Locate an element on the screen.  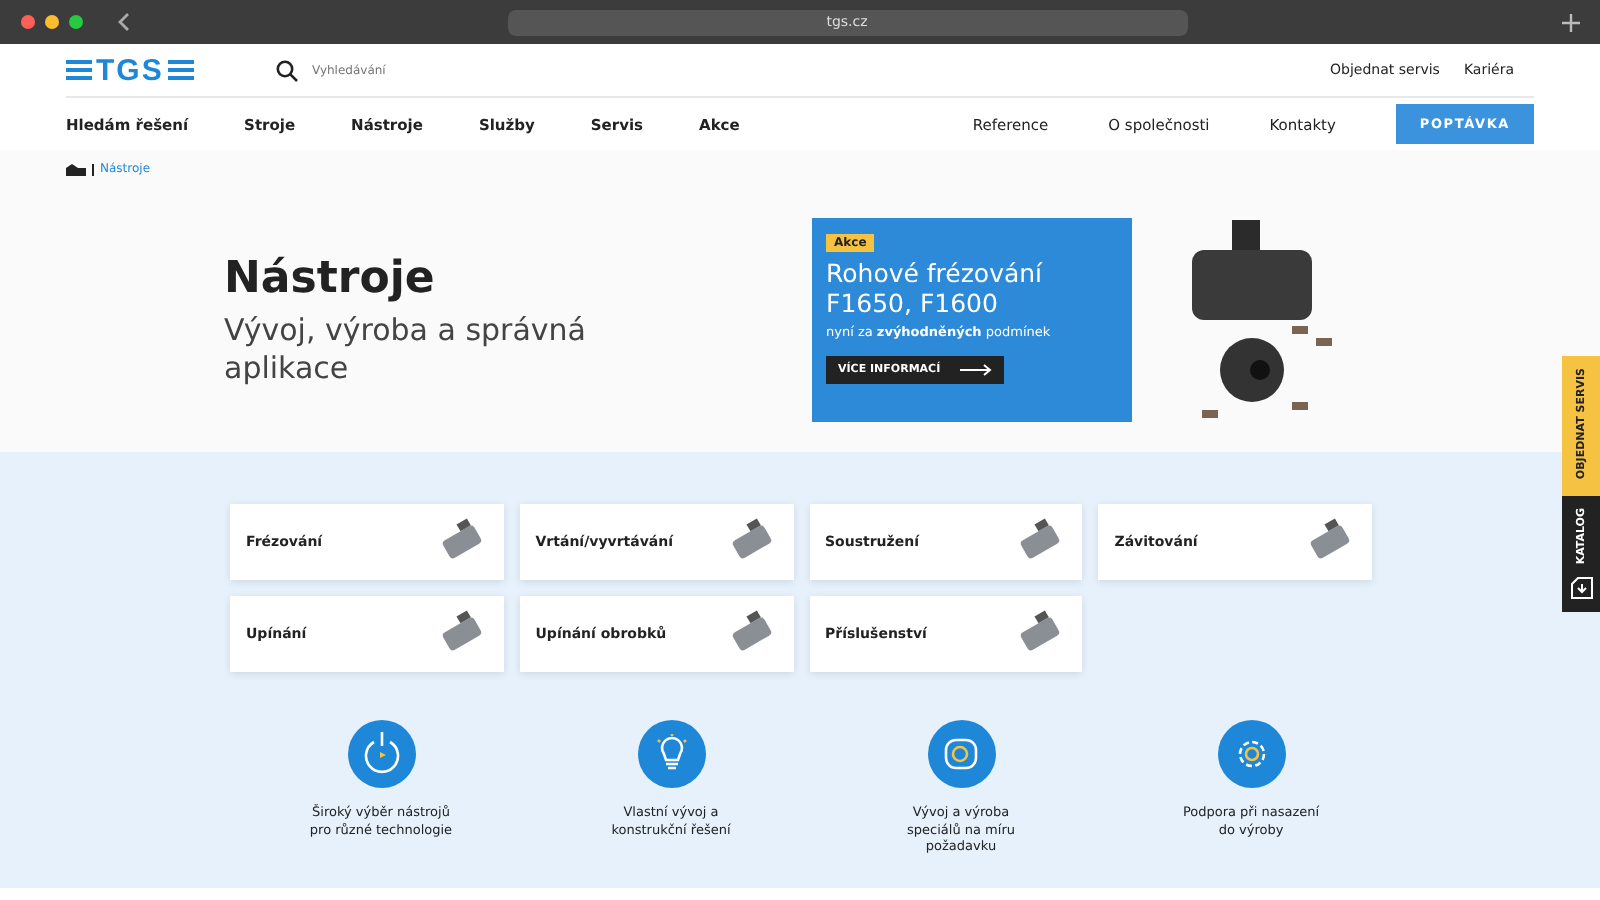
back-icon is located at coordinates (124, 22).